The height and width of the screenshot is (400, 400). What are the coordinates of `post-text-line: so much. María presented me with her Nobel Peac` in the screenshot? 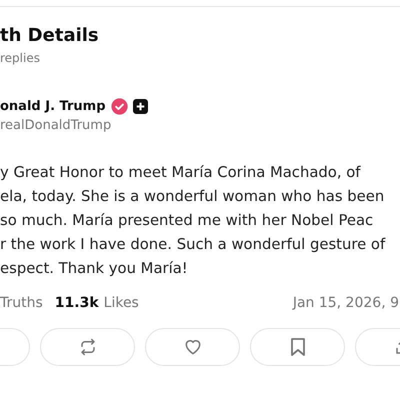 It's located at (187, 221).